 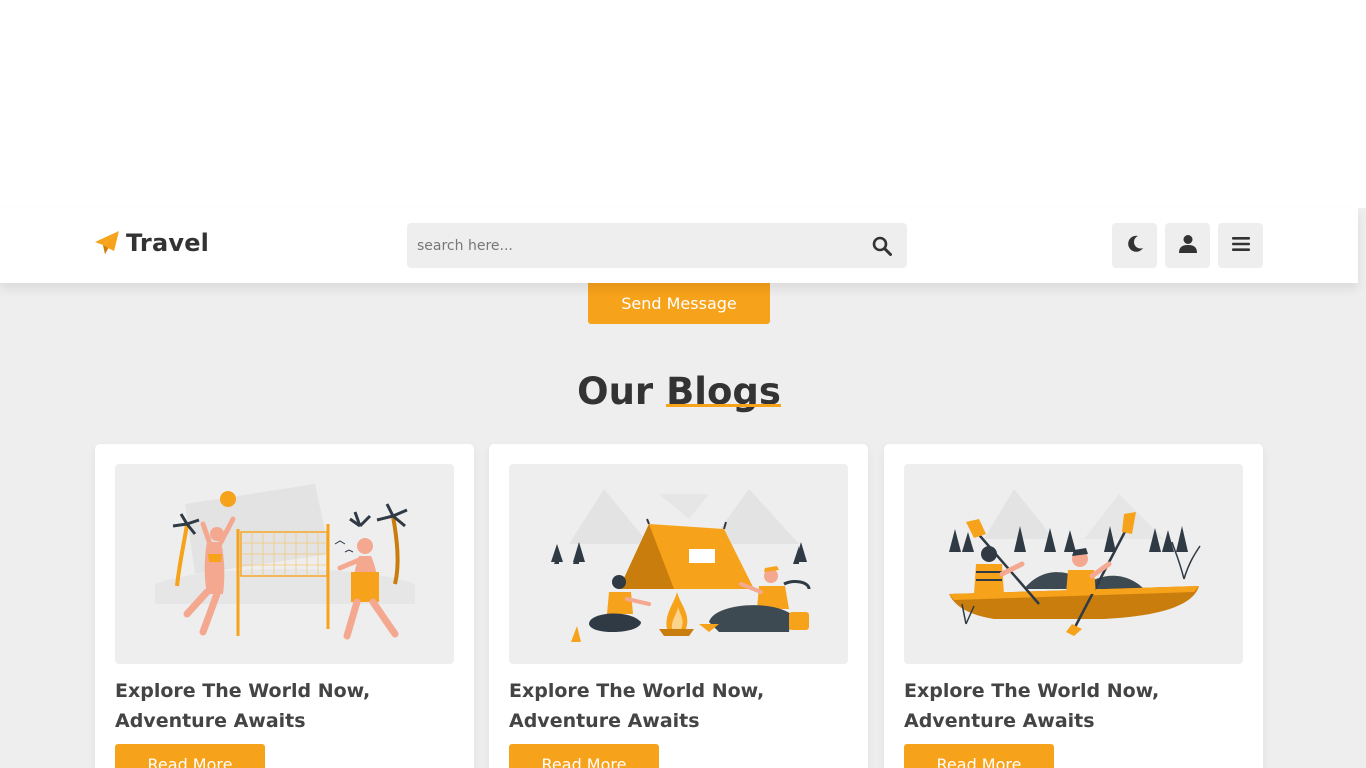 I want to click on scrollbar-track, so click(x=1362, y=488).